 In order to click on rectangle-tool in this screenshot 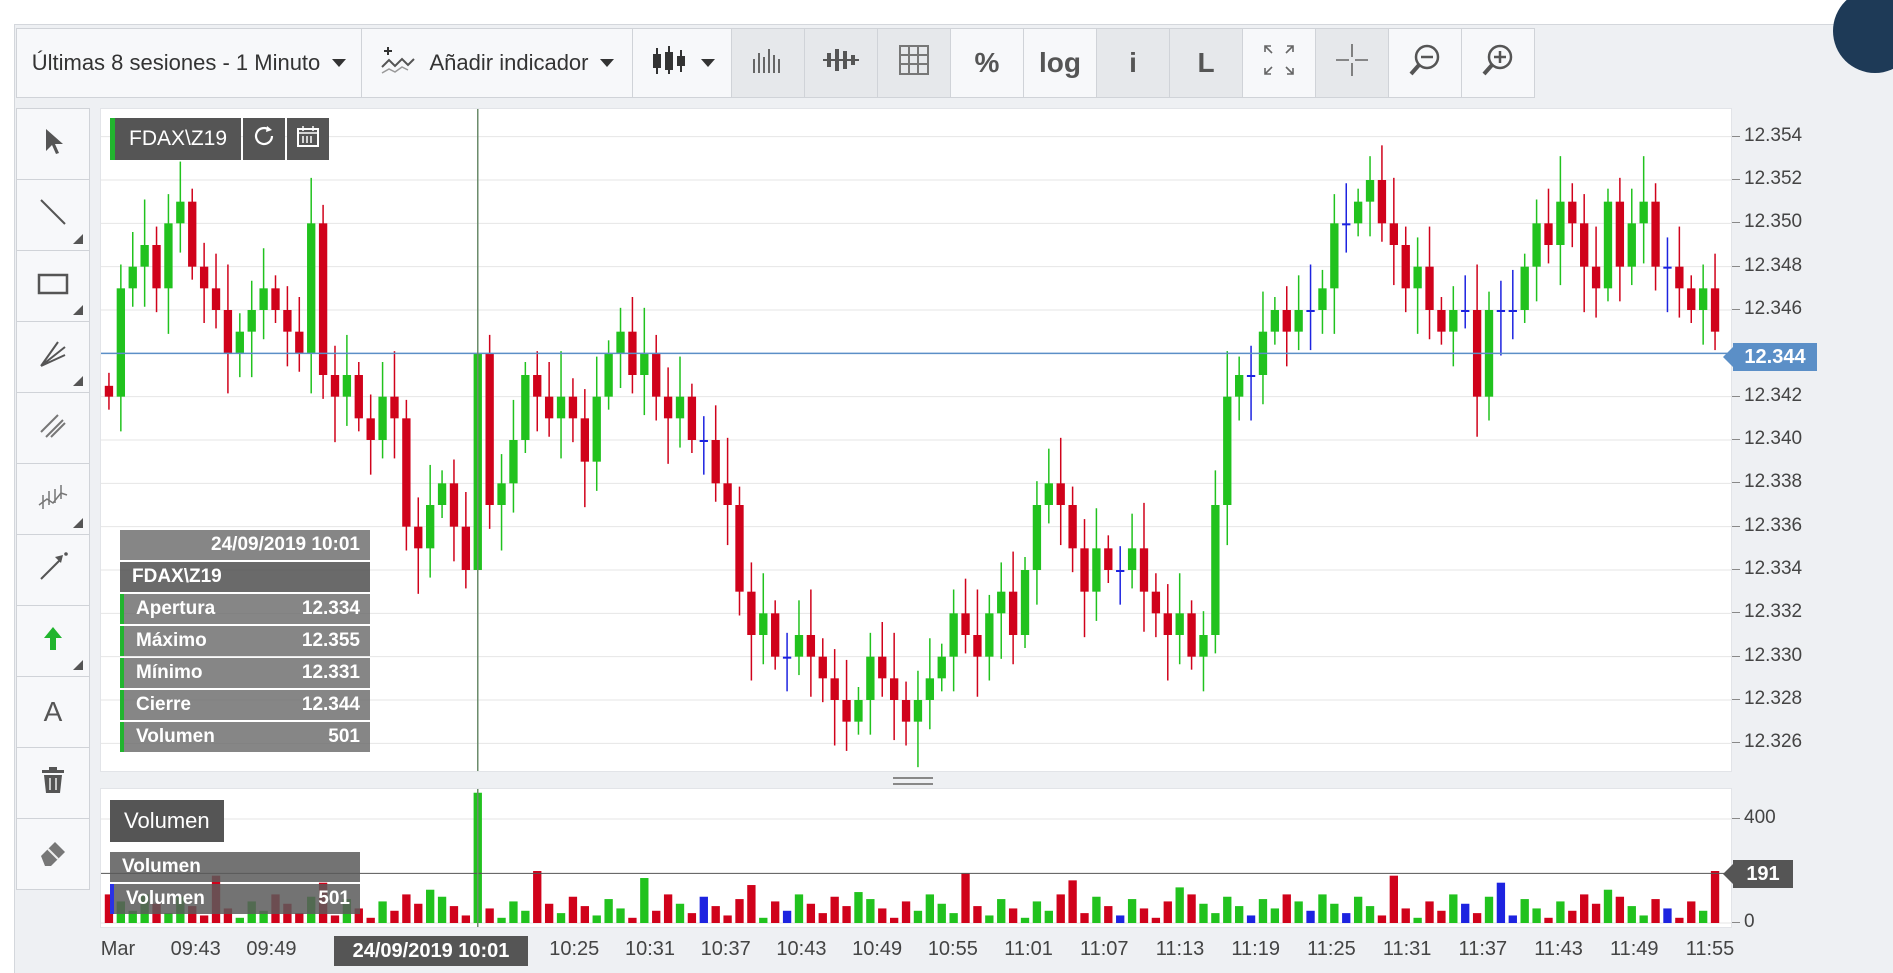, I will do `click(53, 286)`.